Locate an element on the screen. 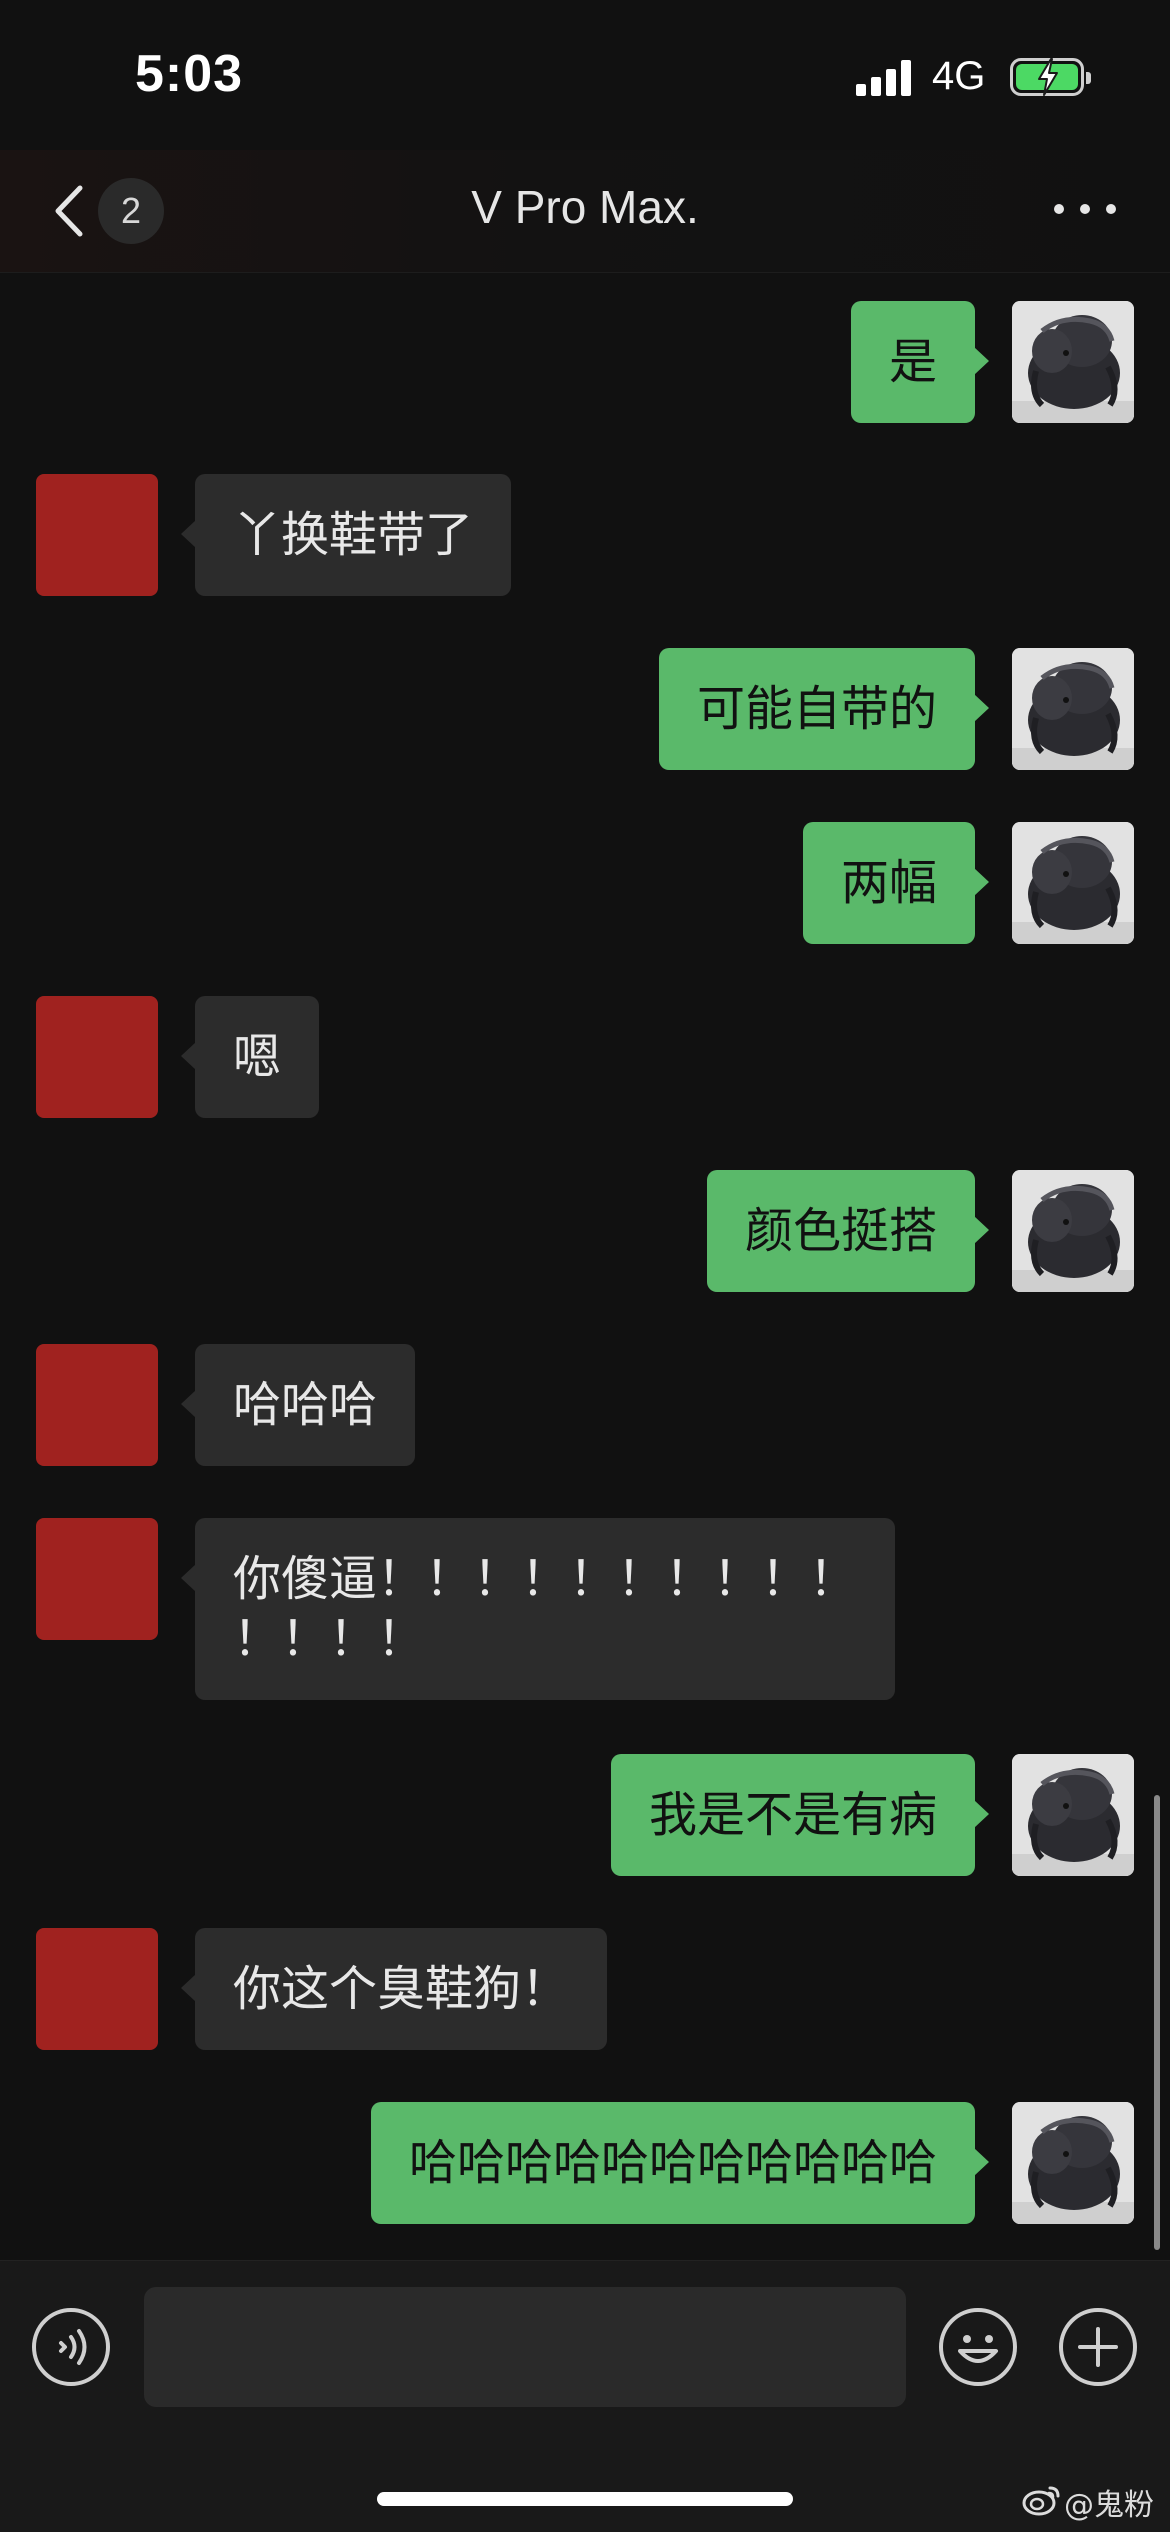 This screenshot has width=1170, height=2532. watermark: @鬼粉 is located at coordinates (1096, 2500).